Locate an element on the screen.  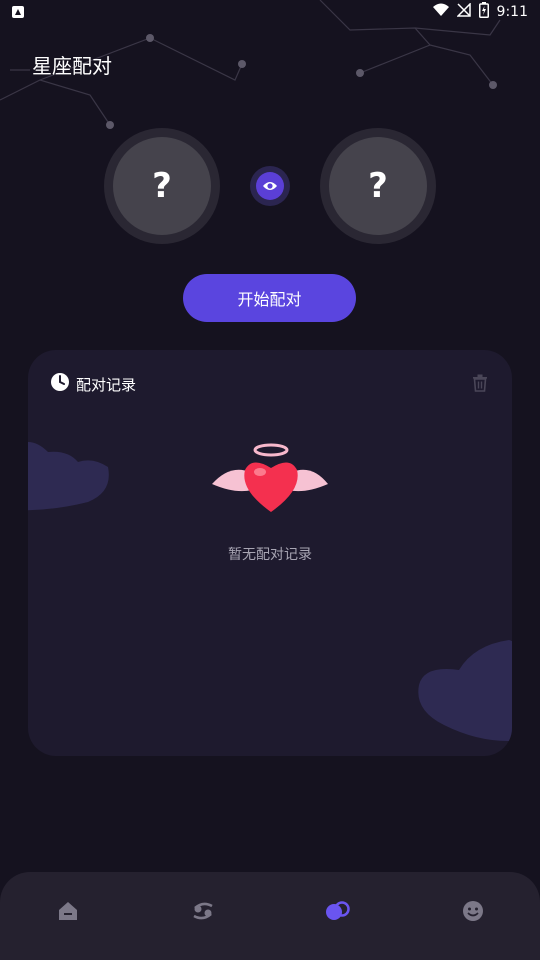
left-zodiac-slot: ? is located at coordinates (162, 186).